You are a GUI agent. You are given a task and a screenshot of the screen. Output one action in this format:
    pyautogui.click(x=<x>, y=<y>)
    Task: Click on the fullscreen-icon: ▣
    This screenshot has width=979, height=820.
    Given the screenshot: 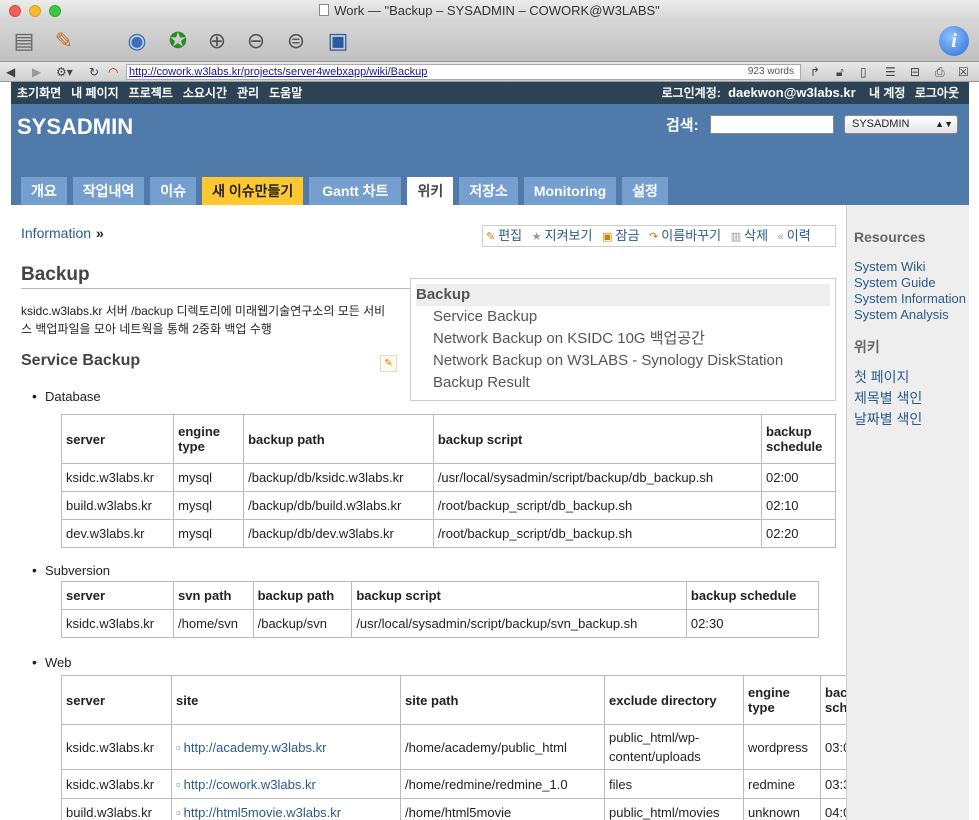 What is the action you would take?
    pyautogui.click(x=338, y=41)
    